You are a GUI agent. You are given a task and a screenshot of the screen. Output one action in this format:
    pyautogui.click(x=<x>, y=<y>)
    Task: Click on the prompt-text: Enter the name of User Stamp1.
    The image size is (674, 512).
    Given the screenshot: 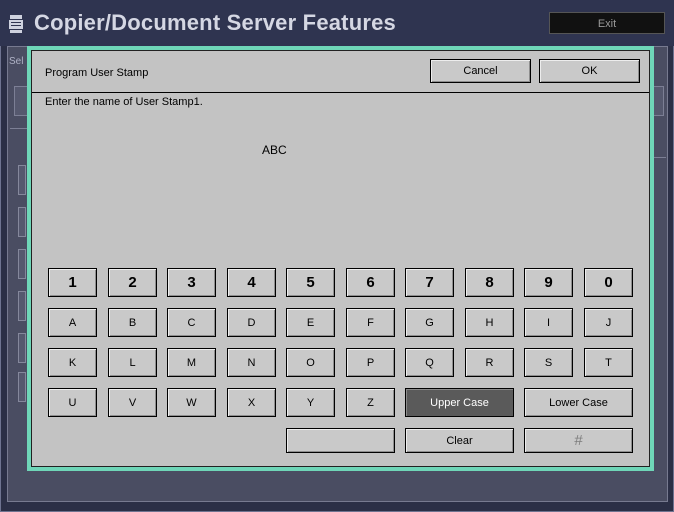 What is the action you would take?
    pyautogui.click(x=124, y=102)
    